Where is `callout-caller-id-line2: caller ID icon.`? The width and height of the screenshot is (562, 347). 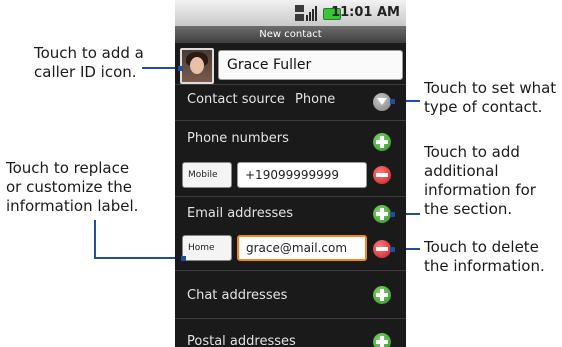
callout-caller-id-line2: caller ID icon. is located at coordinates (85, 72).